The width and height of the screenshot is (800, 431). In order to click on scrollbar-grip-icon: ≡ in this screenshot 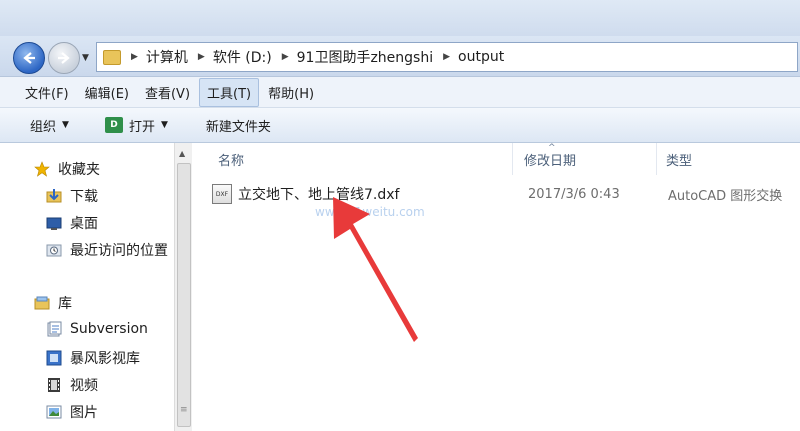, I will do `click(184, 410)`.